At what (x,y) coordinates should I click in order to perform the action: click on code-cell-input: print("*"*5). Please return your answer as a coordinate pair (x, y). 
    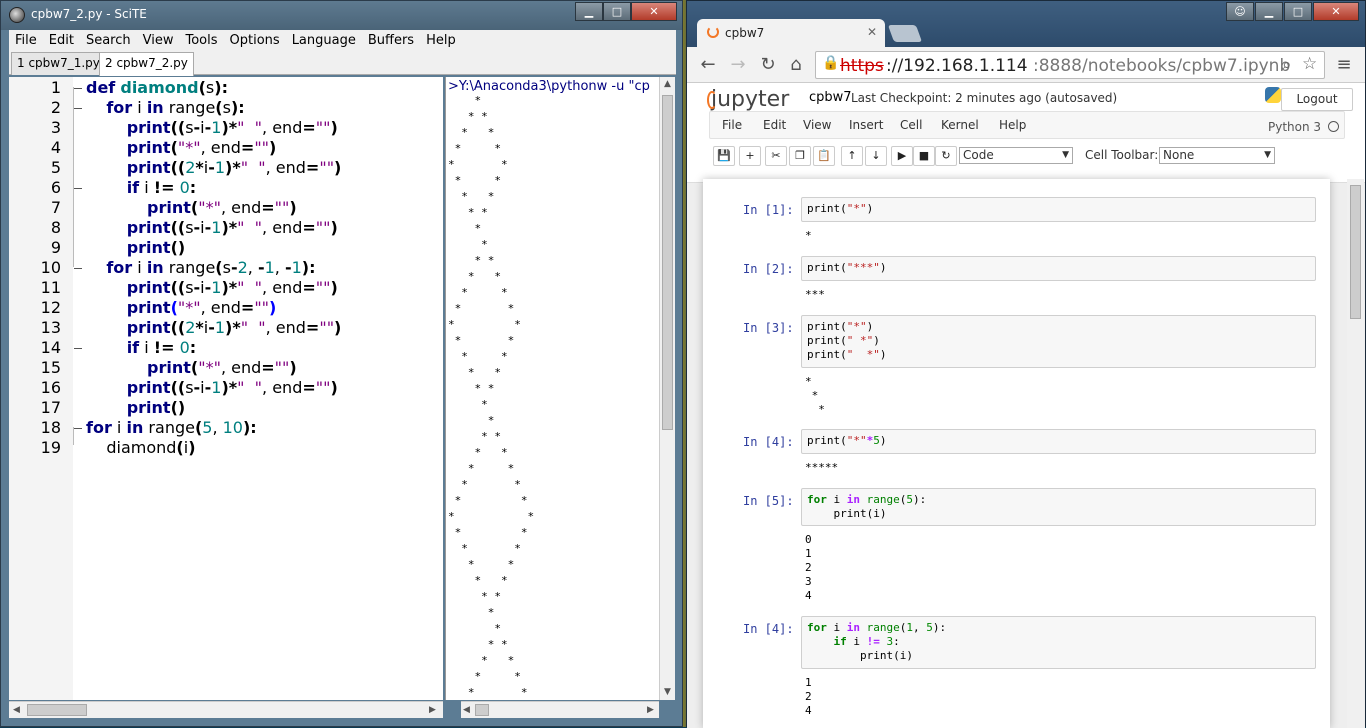
    Looking at the image, I should click on (1058, 441).